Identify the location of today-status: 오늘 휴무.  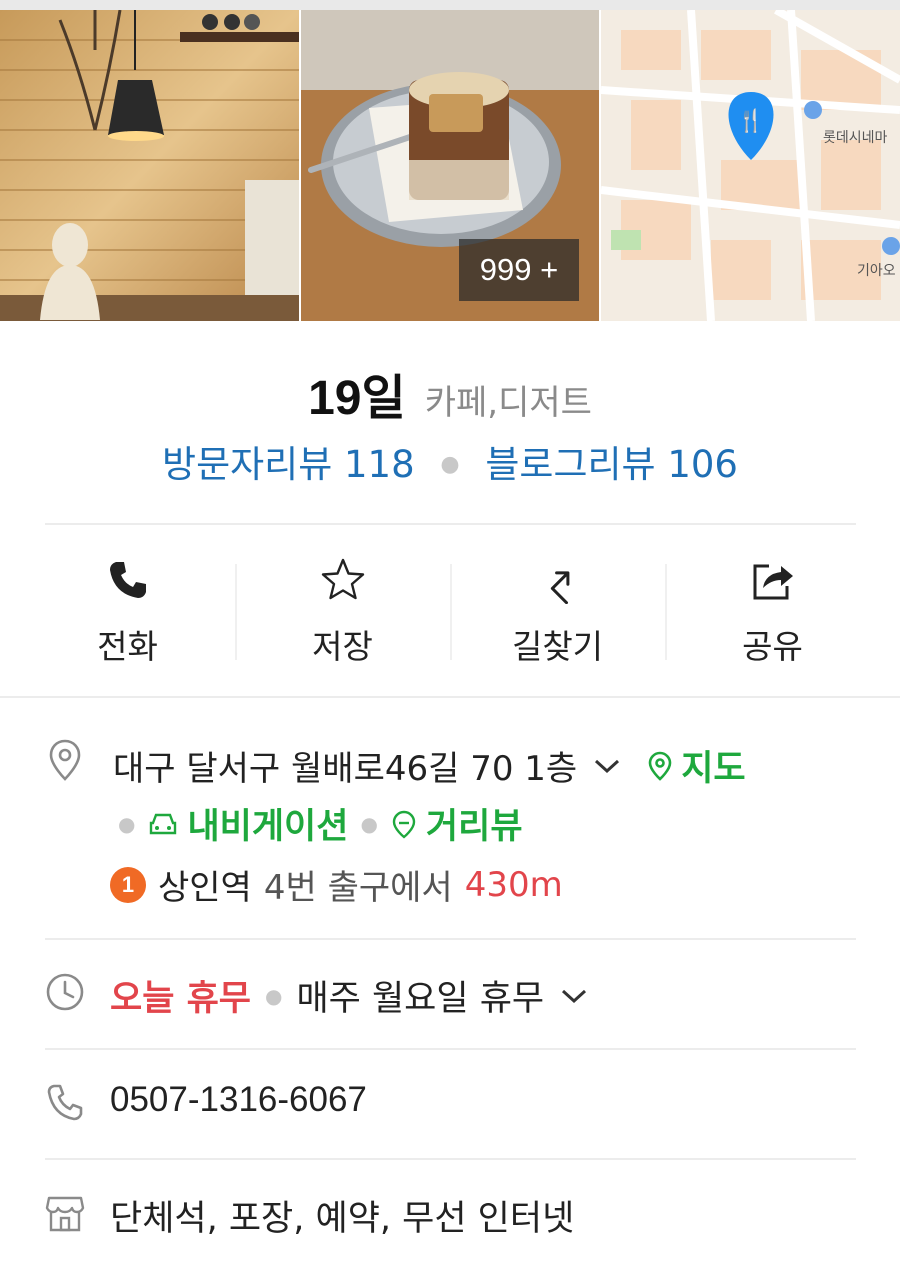
(180, 999).